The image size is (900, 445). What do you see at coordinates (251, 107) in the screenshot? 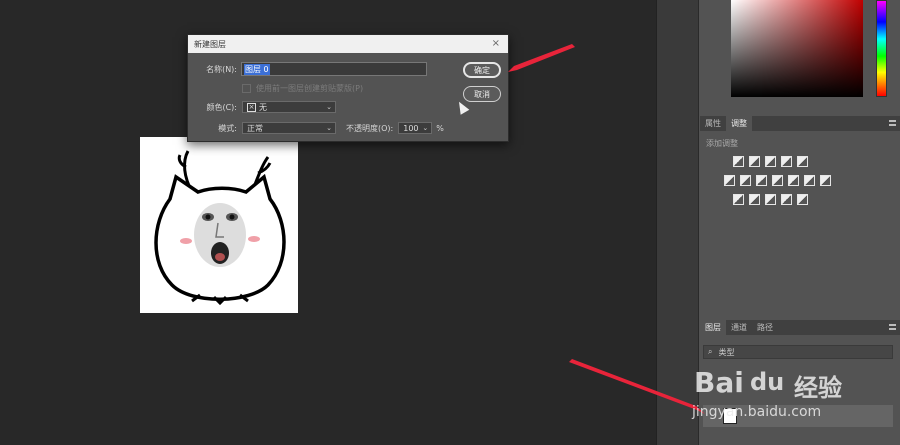
I see `none-color-icon: ×` at bounding box center [251, 107].